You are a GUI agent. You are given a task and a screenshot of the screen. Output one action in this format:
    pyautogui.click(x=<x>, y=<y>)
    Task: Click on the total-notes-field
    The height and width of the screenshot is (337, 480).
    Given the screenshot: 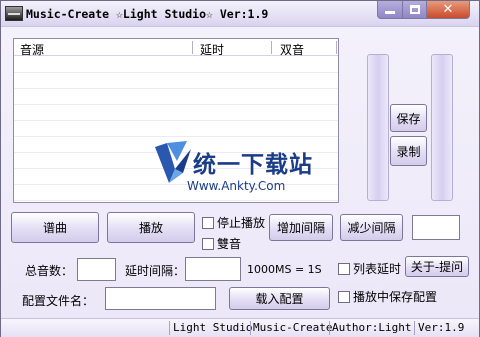 What is the action you would take?
    pyautogui.click(x=96, y=269)
    